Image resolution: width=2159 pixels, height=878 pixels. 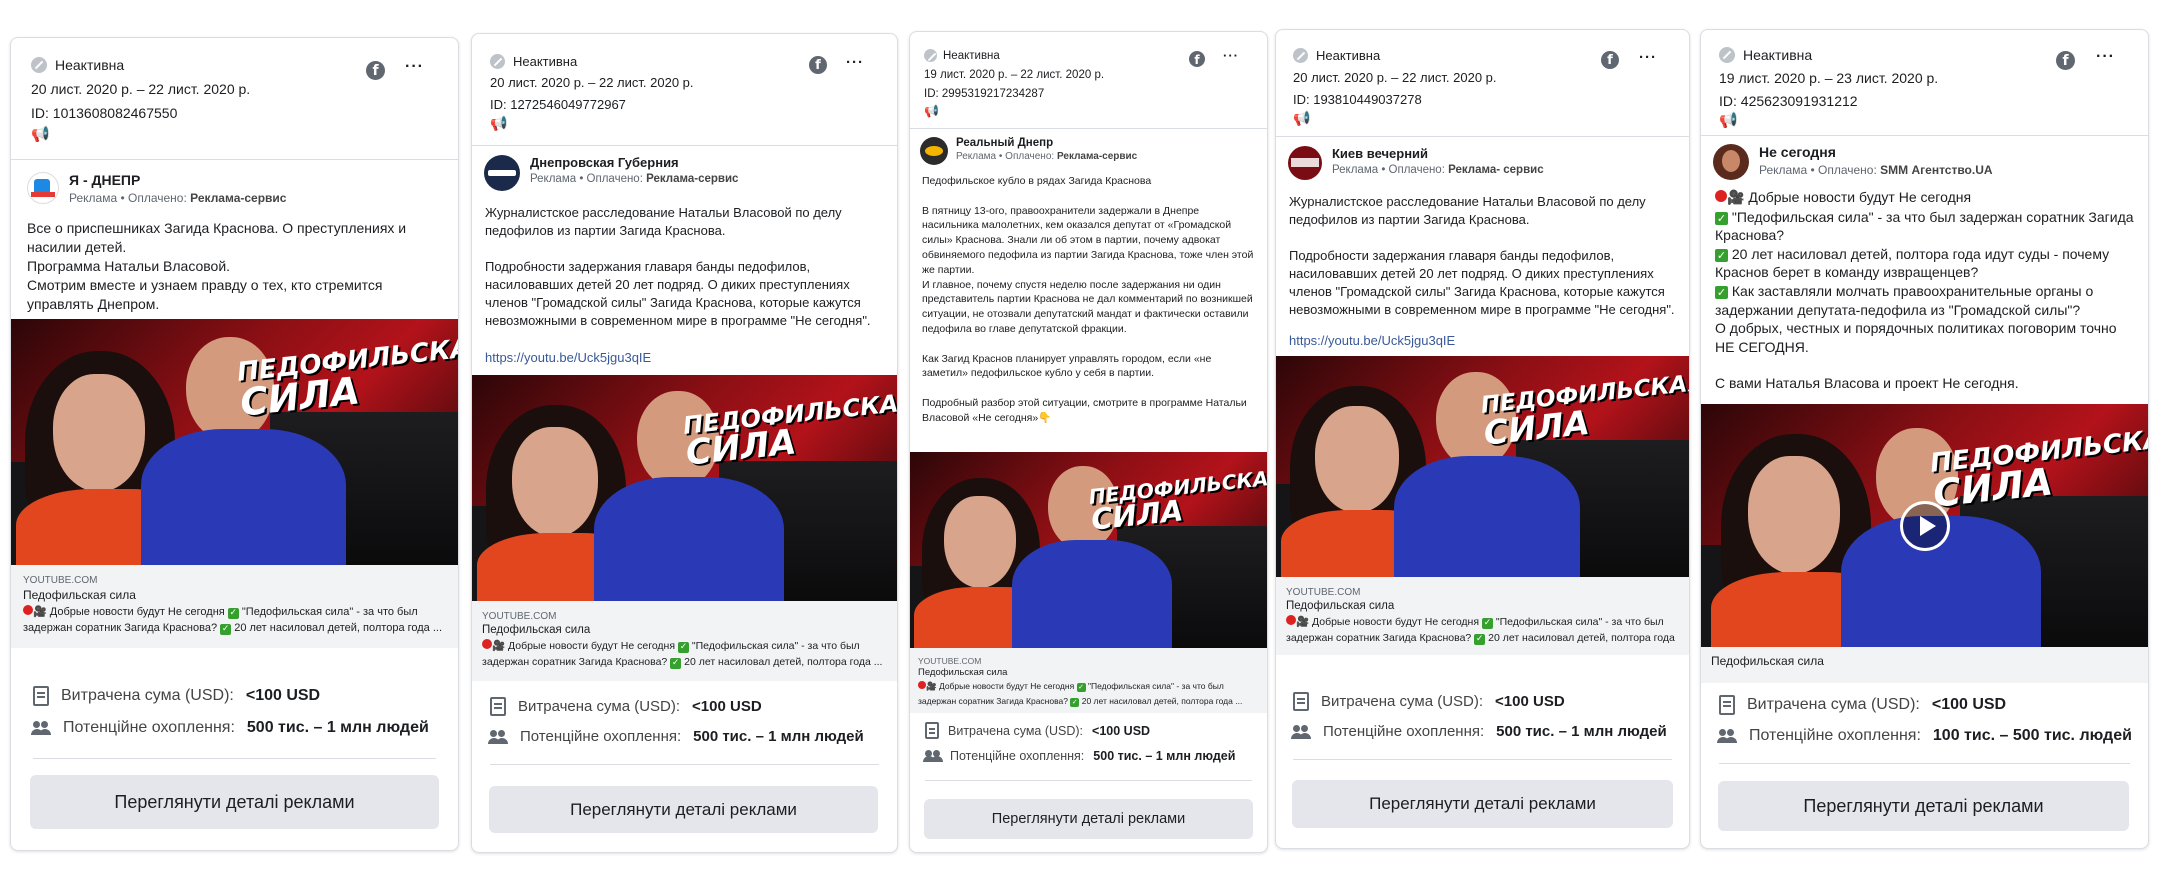 What do you see at coordinates (1046, 143) in the screenshot?
I see `advertiser-name: Реальный Днепр` at bounding box center [1046, 143].